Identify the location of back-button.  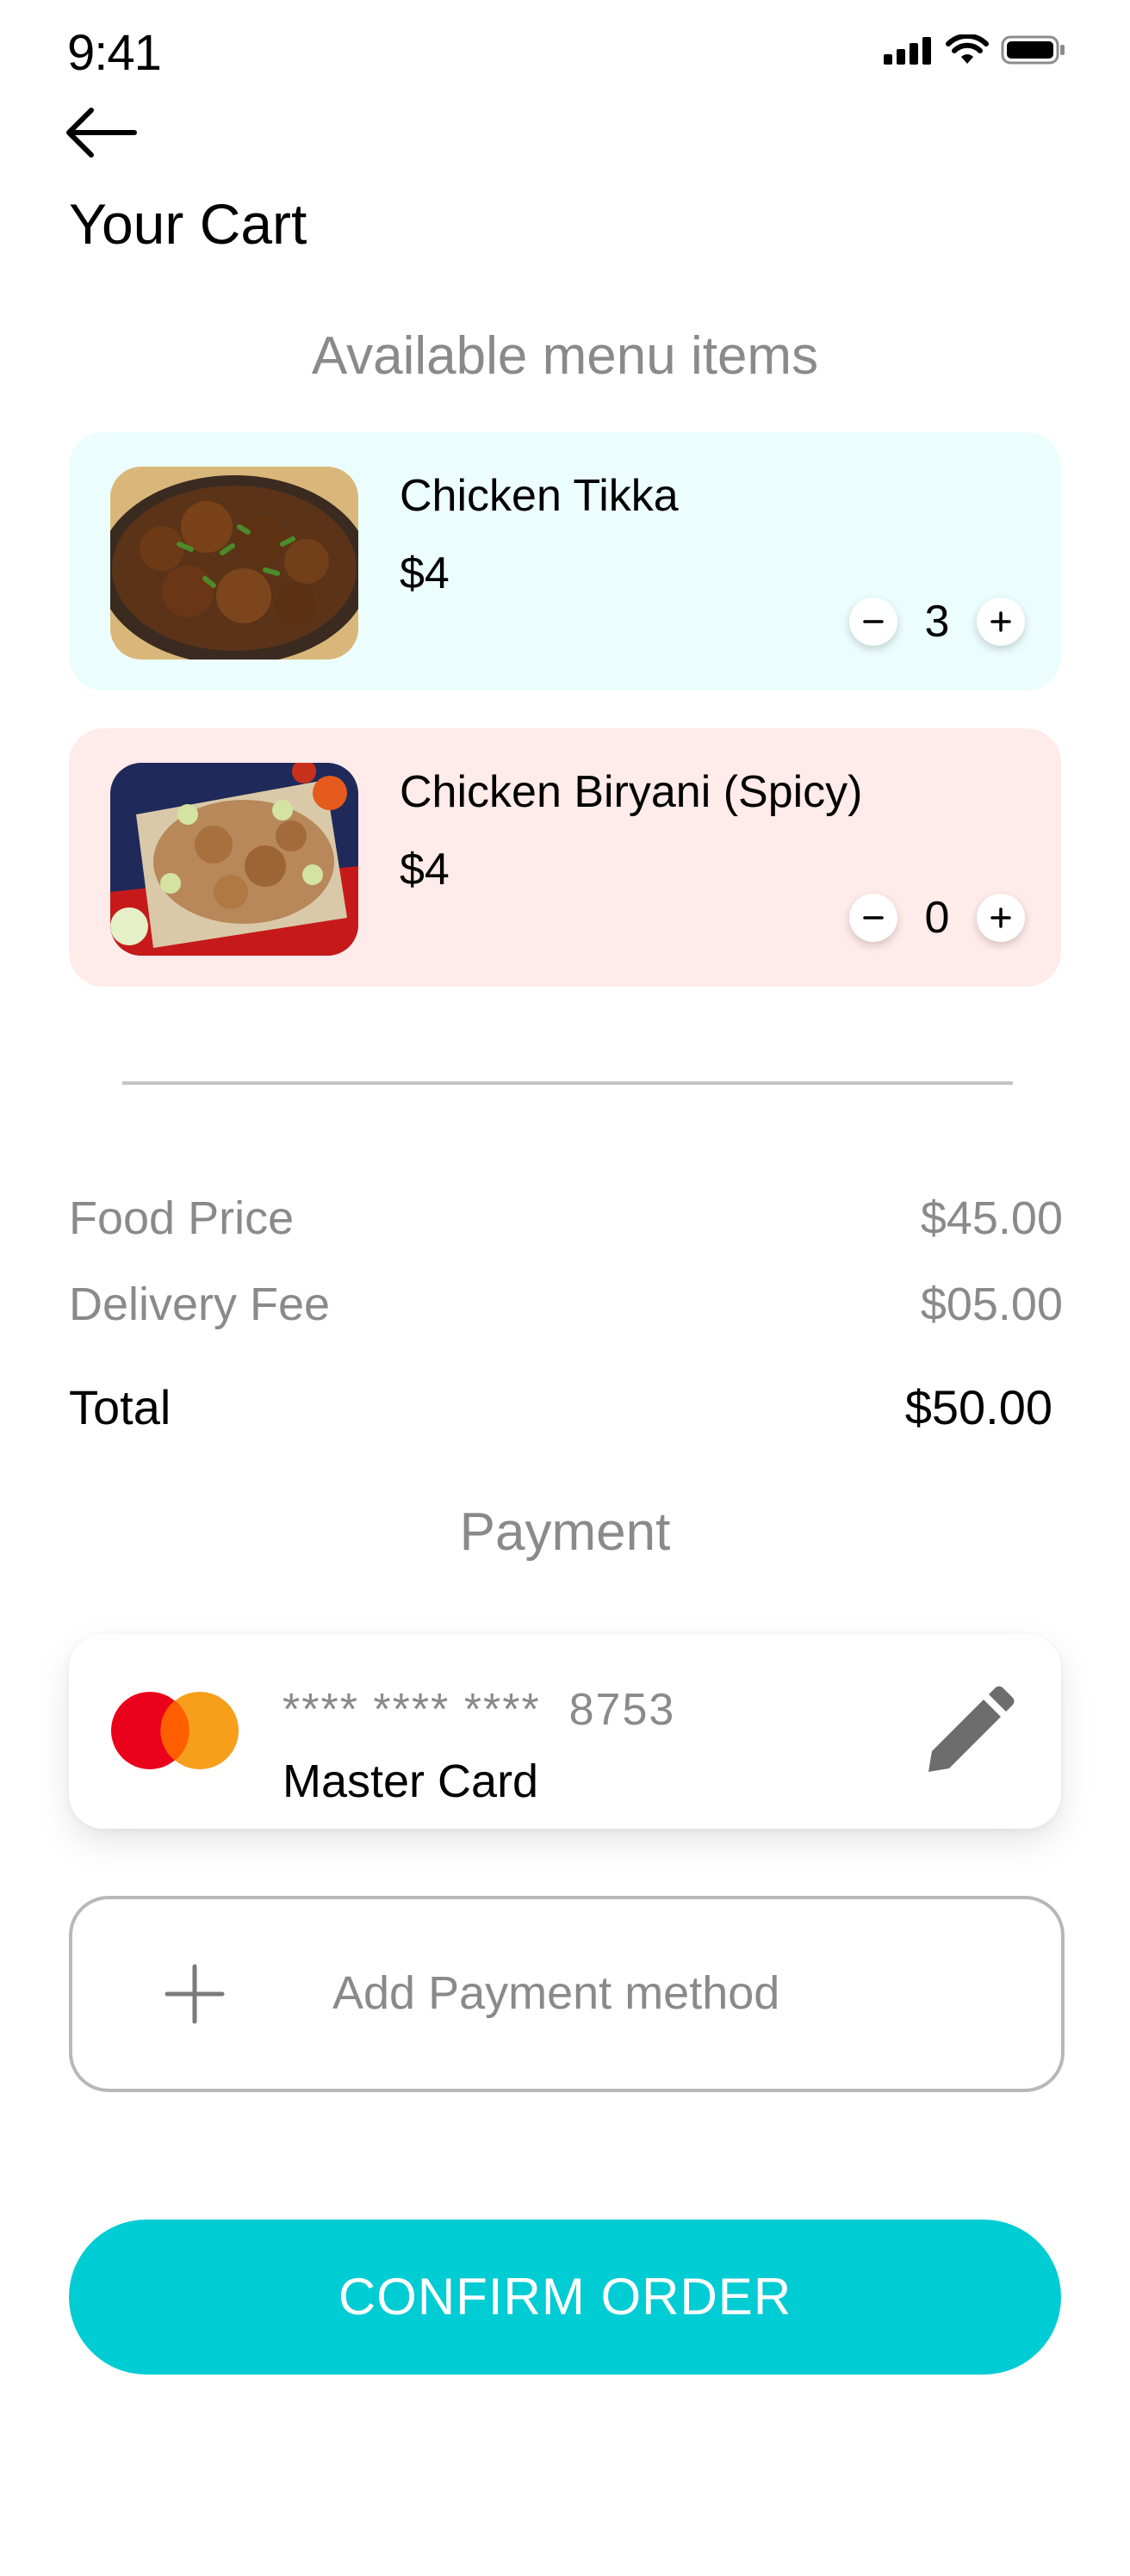
(101, 133).